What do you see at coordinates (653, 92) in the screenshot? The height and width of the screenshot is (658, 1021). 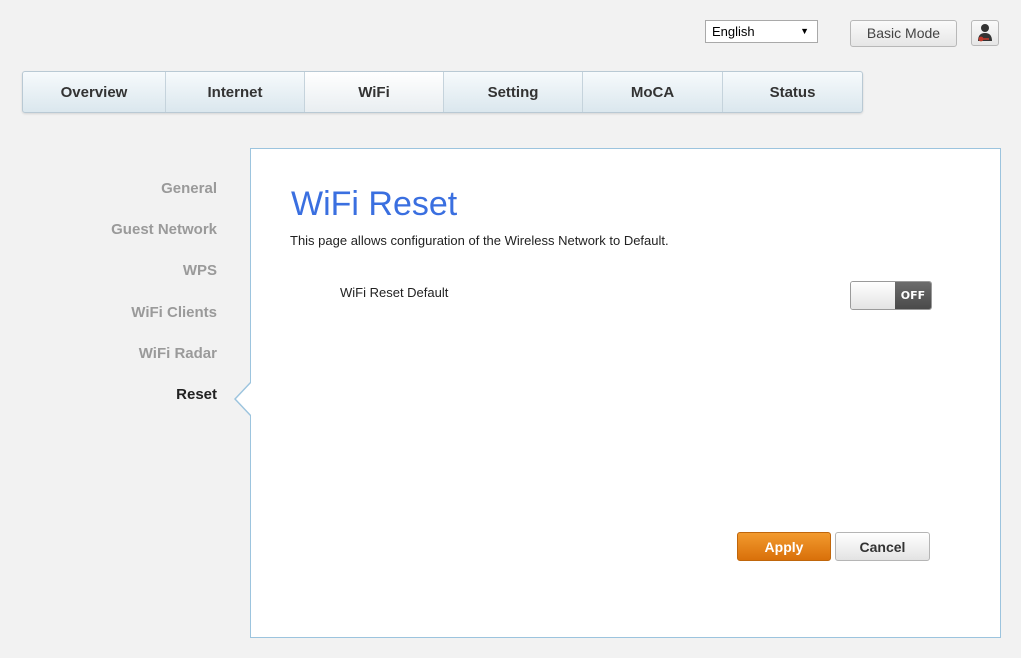 I see `tab-moca: MoCA` at bounding box center [653, 92].